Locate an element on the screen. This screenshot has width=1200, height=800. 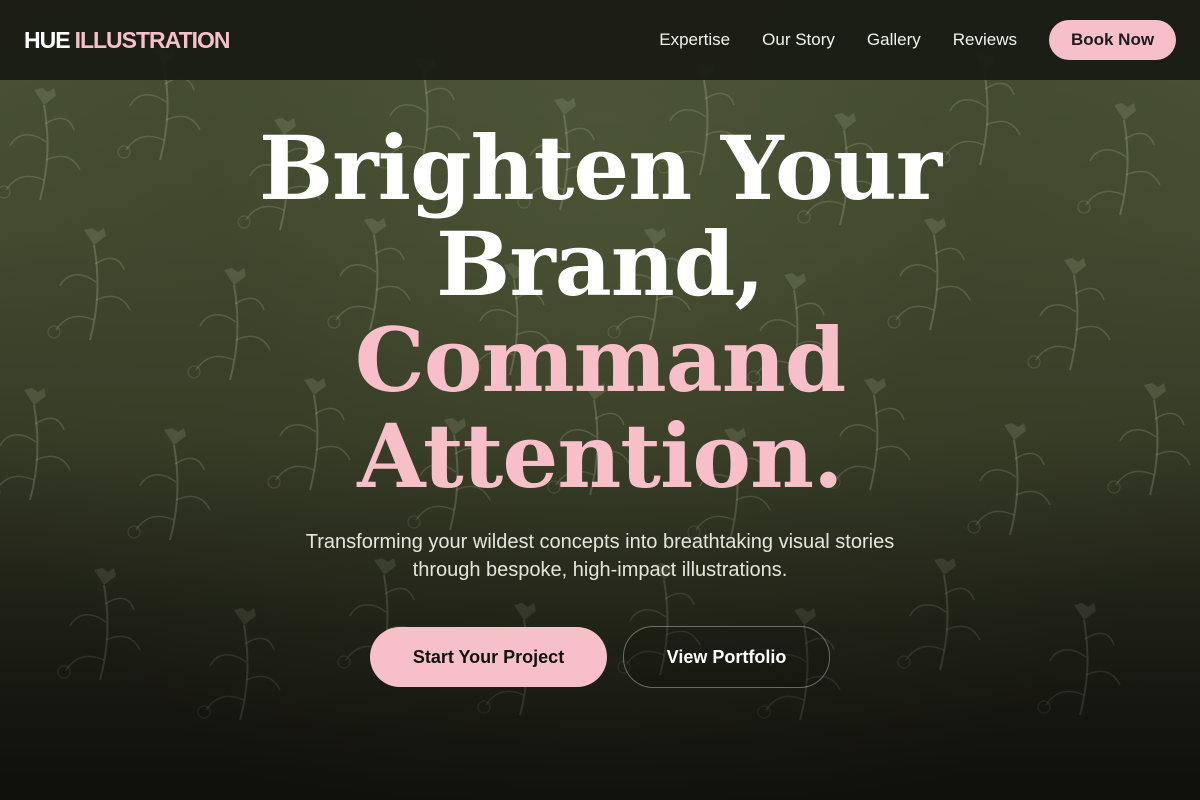
nav-link-reviews: Reviews is located at coordinates (985, 40).